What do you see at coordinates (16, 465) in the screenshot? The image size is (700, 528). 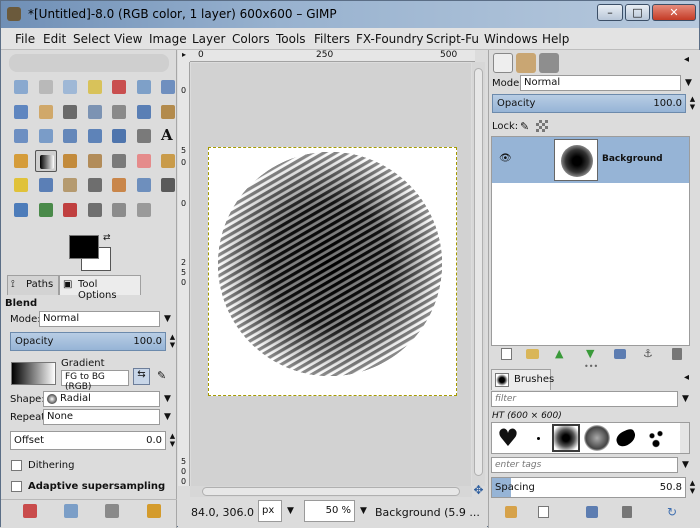 I see `dithering-checkbox` at bounding box center [16, 465].